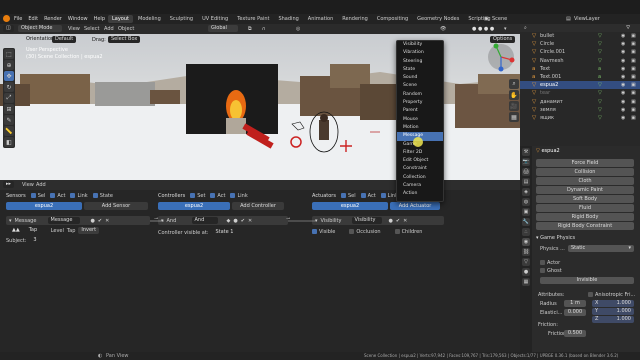 The width and height of the screenshot is (640, 360). What do you see at coordinates (585, 172) in the screenshot?
I see `collision-button: Collision` at bounding box center [585, 172].